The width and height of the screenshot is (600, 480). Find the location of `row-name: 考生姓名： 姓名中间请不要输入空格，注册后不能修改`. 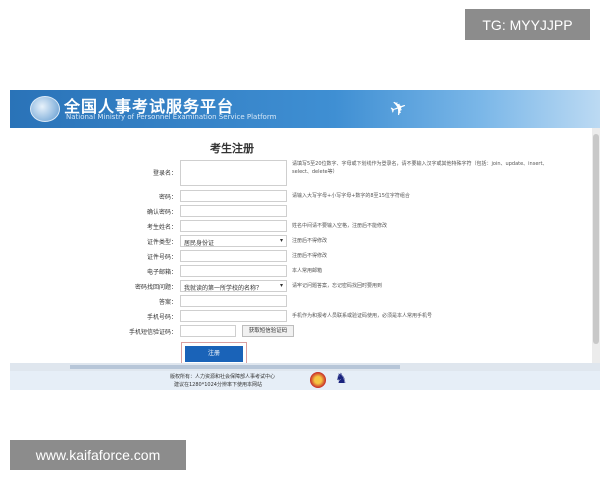

row-name: 考生姓名： 姓名中间请不要输入空格，注册后不能修改 is located at coordinates (302, 227).